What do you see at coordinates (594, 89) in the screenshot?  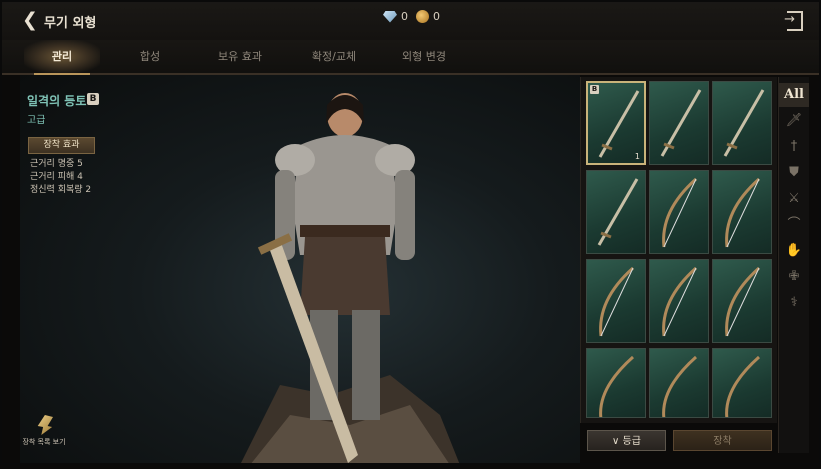 I see `slot-grade-badge: B` at bounding box center [594, 89].